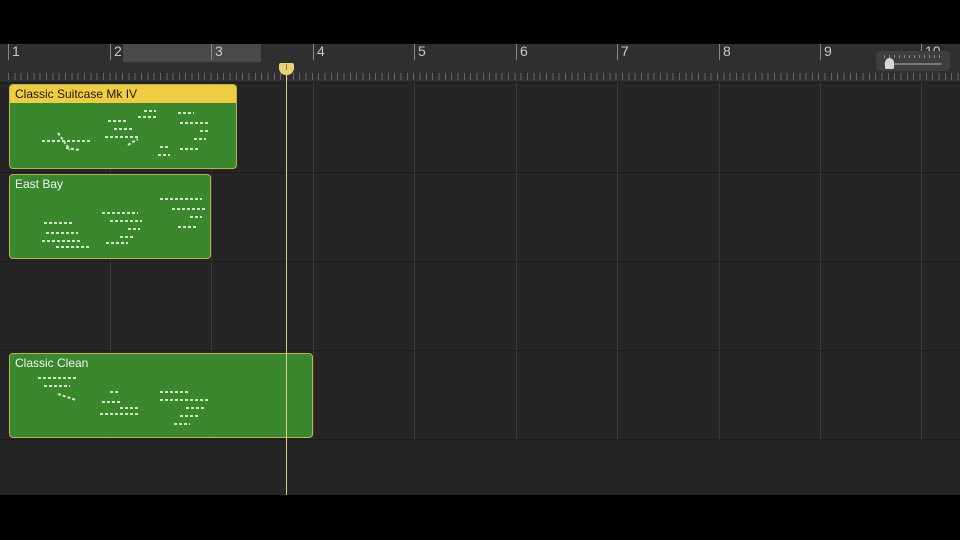 The image size is (960, 540). What do you see at coordinates (52, 363) in the screenshot?
I see `region-name: Classic Clean` at bounding box center [52, 363].